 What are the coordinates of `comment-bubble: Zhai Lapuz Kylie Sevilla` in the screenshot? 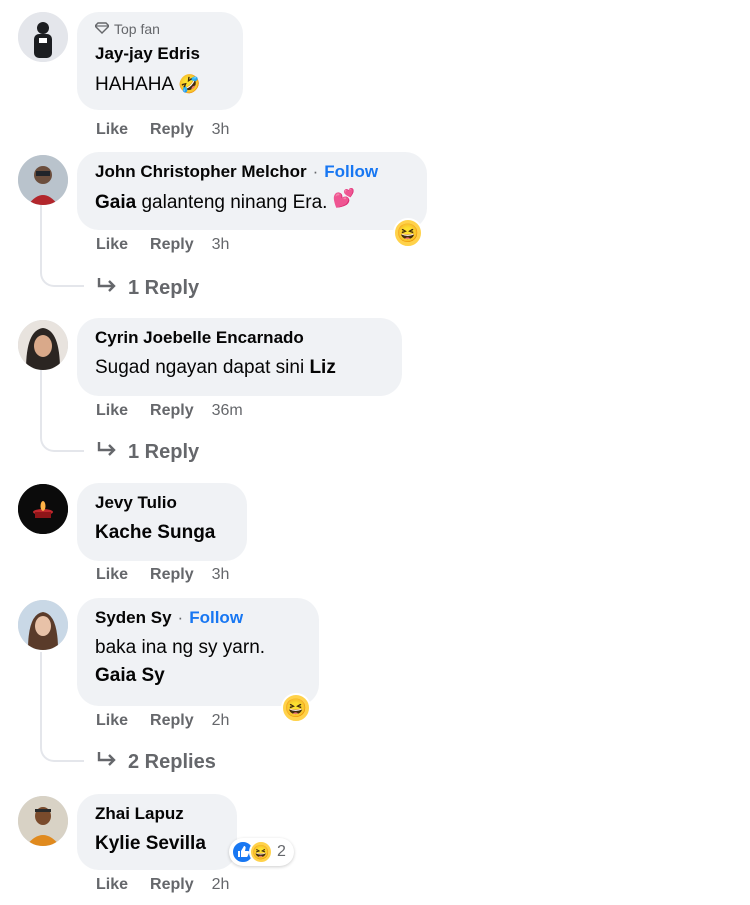 It's located at (157, 832).